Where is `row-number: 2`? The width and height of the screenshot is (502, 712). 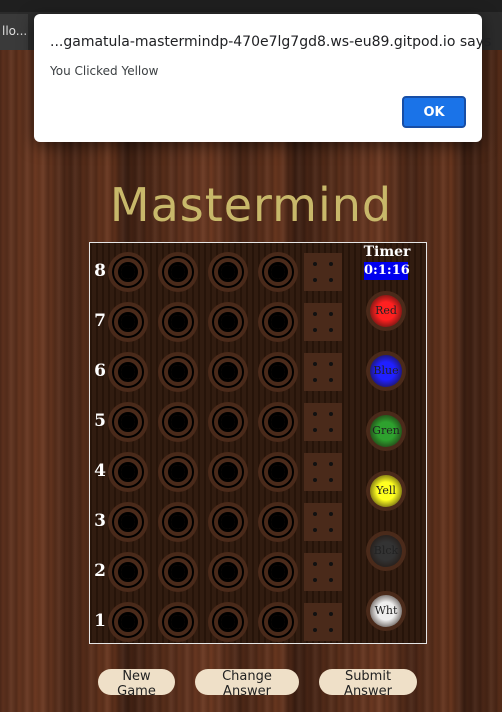 row-number: 2 is located at coordinates (100, 571).